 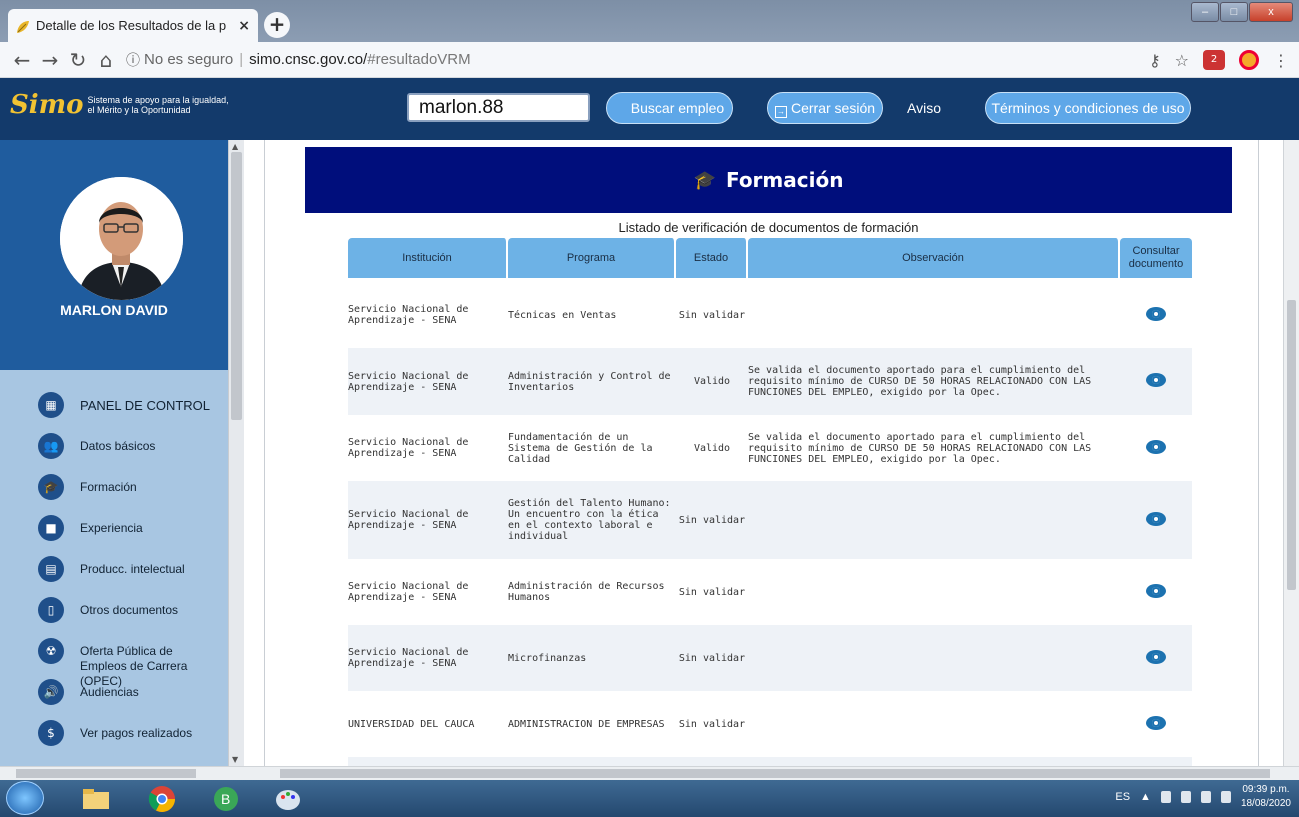 I want to click on sidebar-item-datos-basicos: 👥 Datos básicos, so click(x=114, y=451).